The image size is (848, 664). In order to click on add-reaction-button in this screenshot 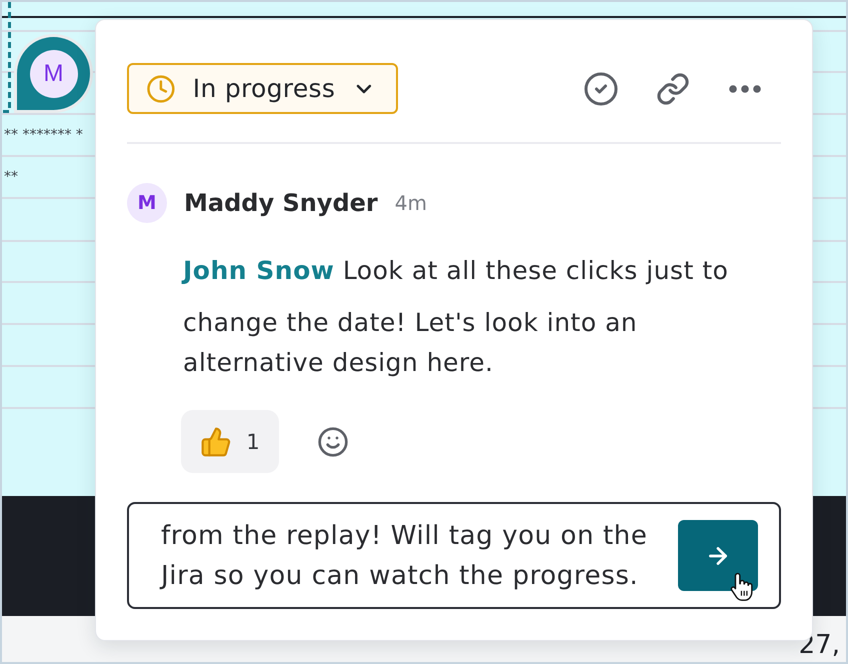, I will do `click(333, 442)`.